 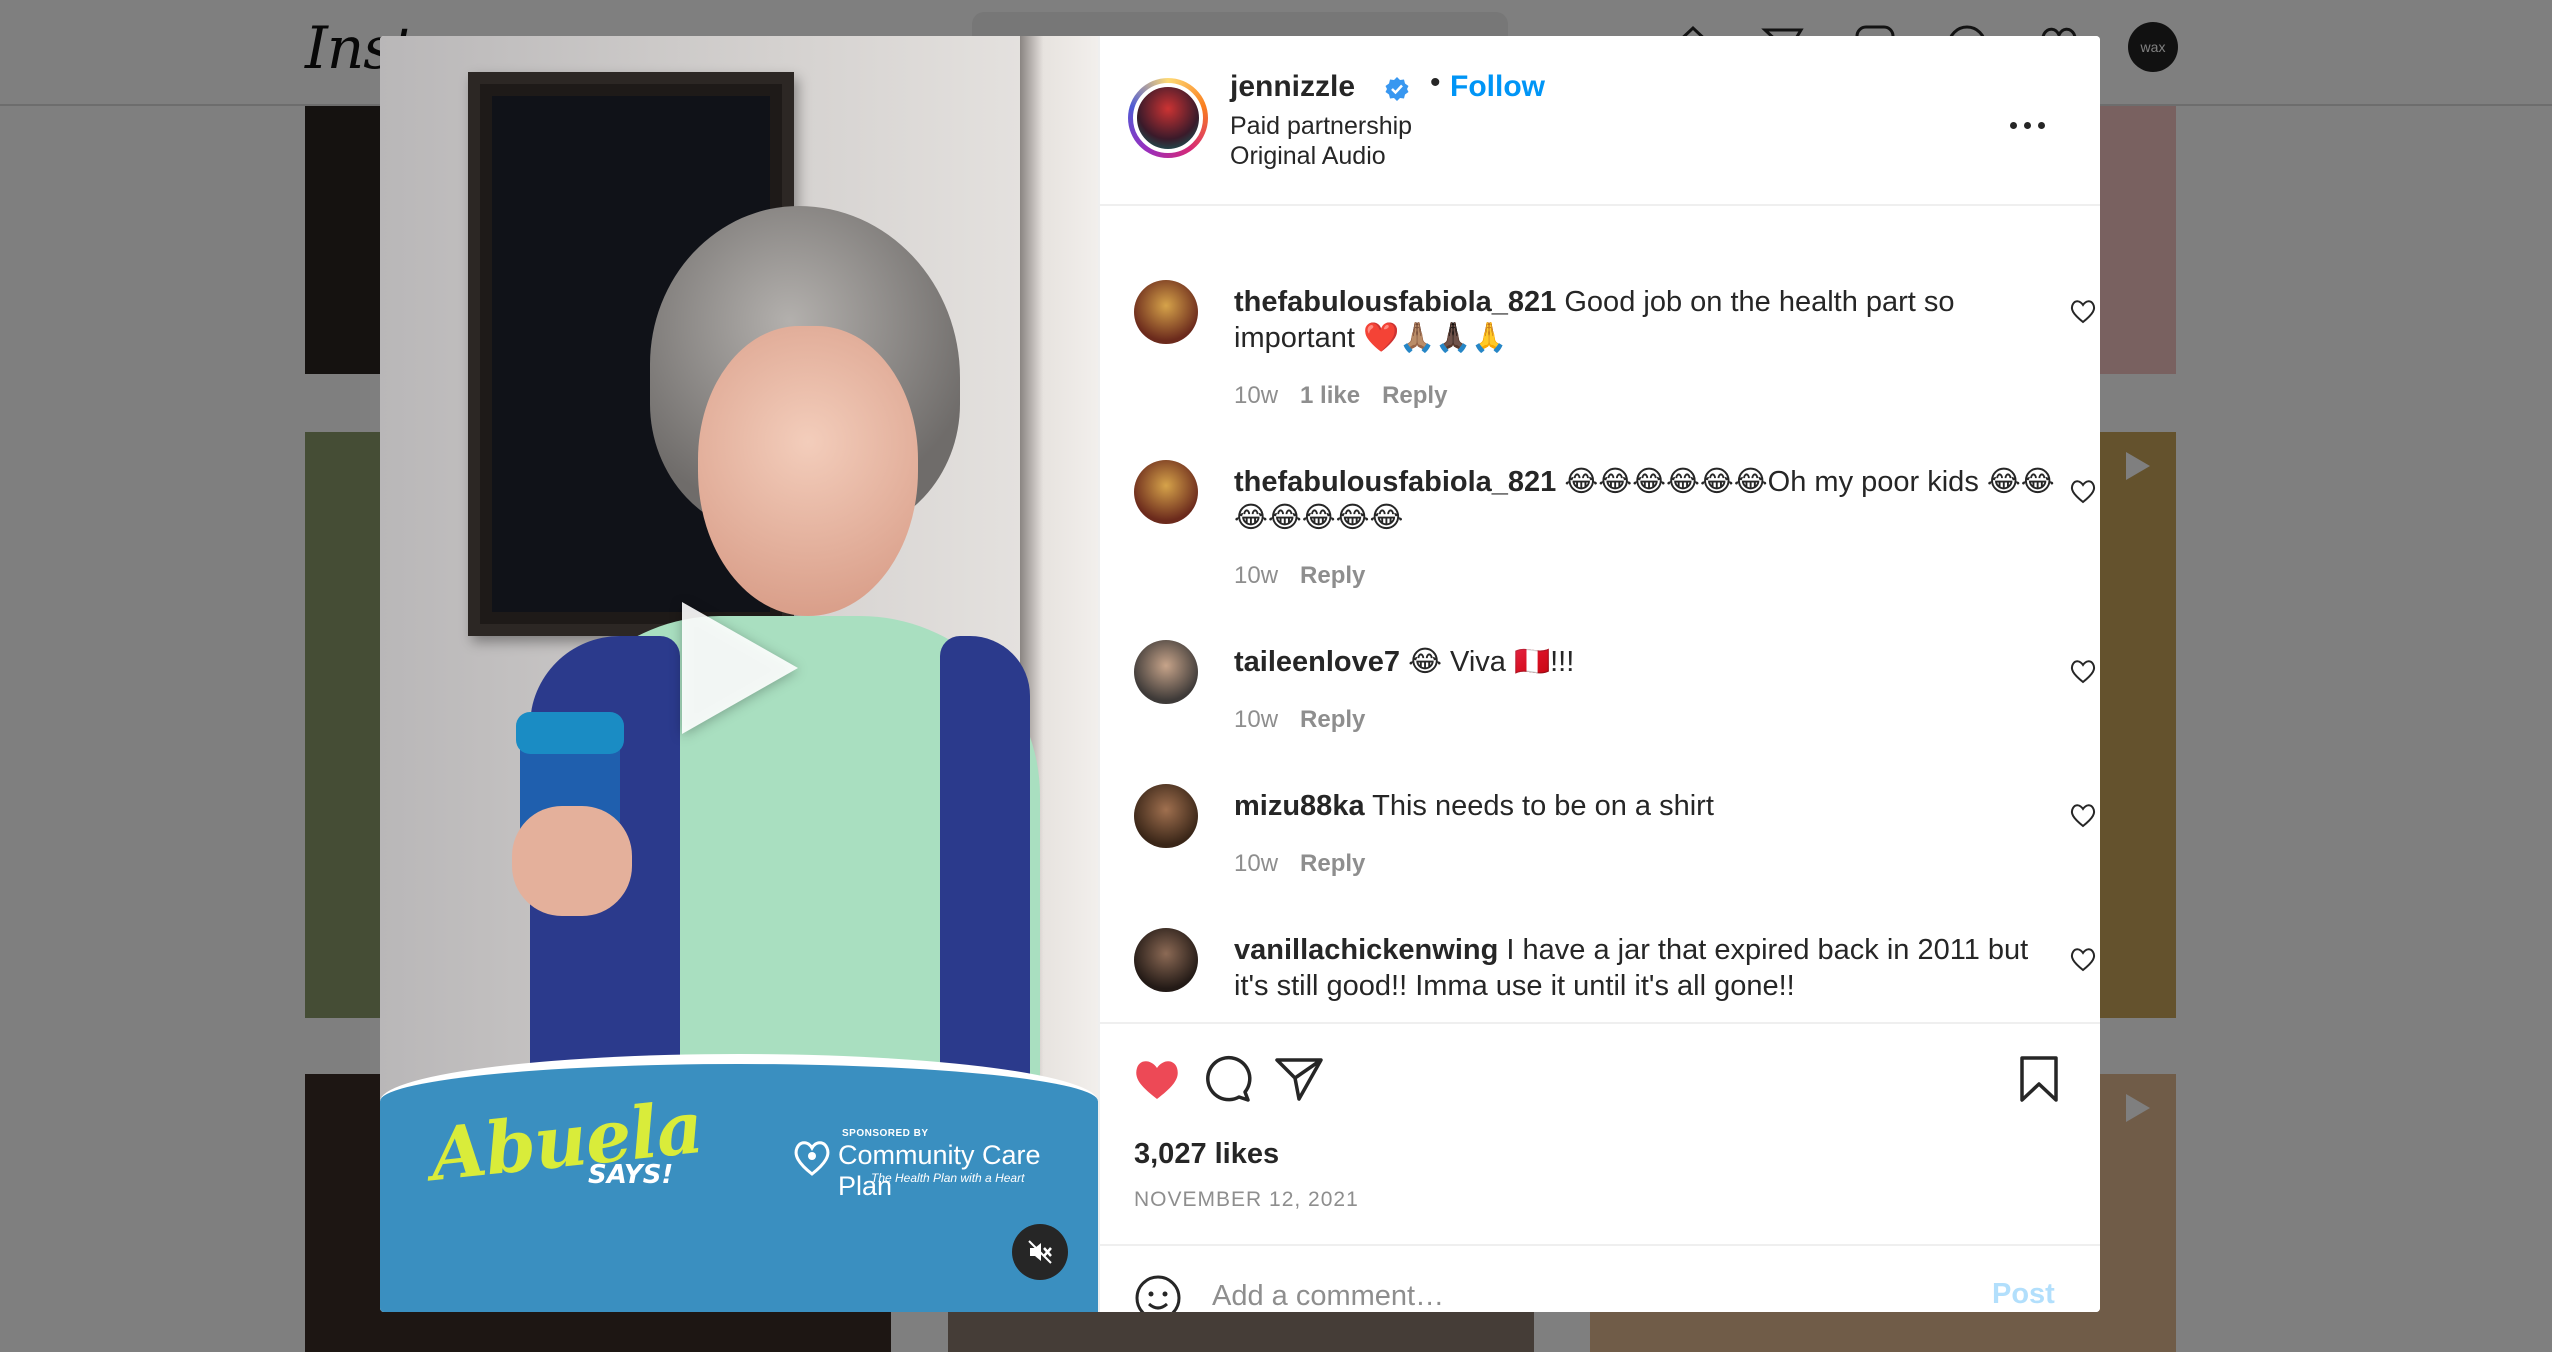 What do you see at coordinates (740, 668) in the screenshot?
I see `play-icon` at bounding box center [740, 668].